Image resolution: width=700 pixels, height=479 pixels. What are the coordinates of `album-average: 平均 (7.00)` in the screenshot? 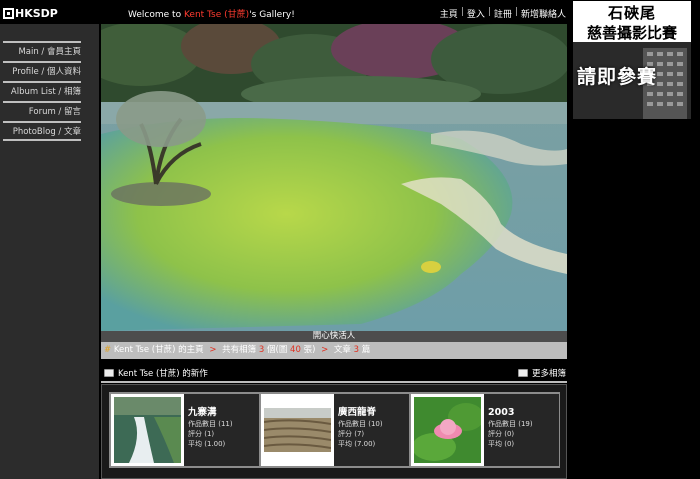 It's located at (357, 444).